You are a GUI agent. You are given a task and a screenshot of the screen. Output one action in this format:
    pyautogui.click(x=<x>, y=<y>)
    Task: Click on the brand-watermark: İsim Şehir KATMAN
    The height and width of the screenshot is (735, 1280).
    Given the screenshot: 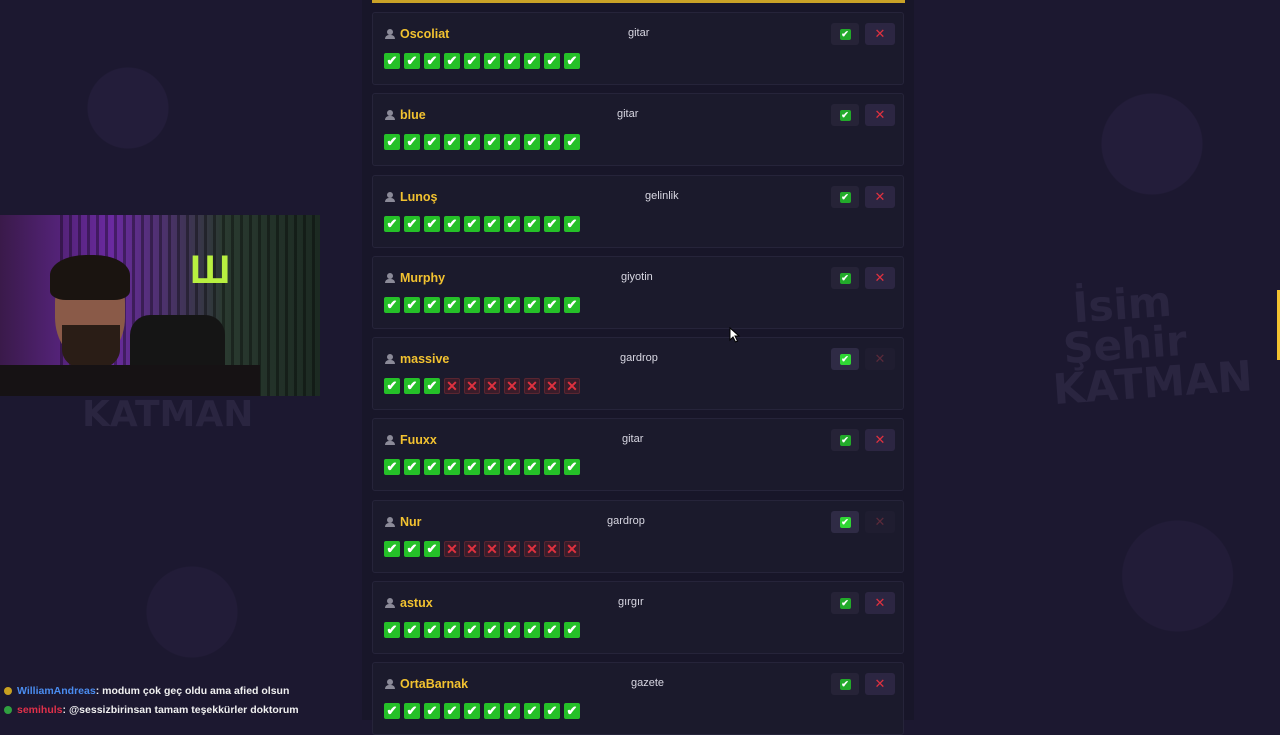 What is the action you would take?
    pyautogui.click(x=1150, y=345)
    